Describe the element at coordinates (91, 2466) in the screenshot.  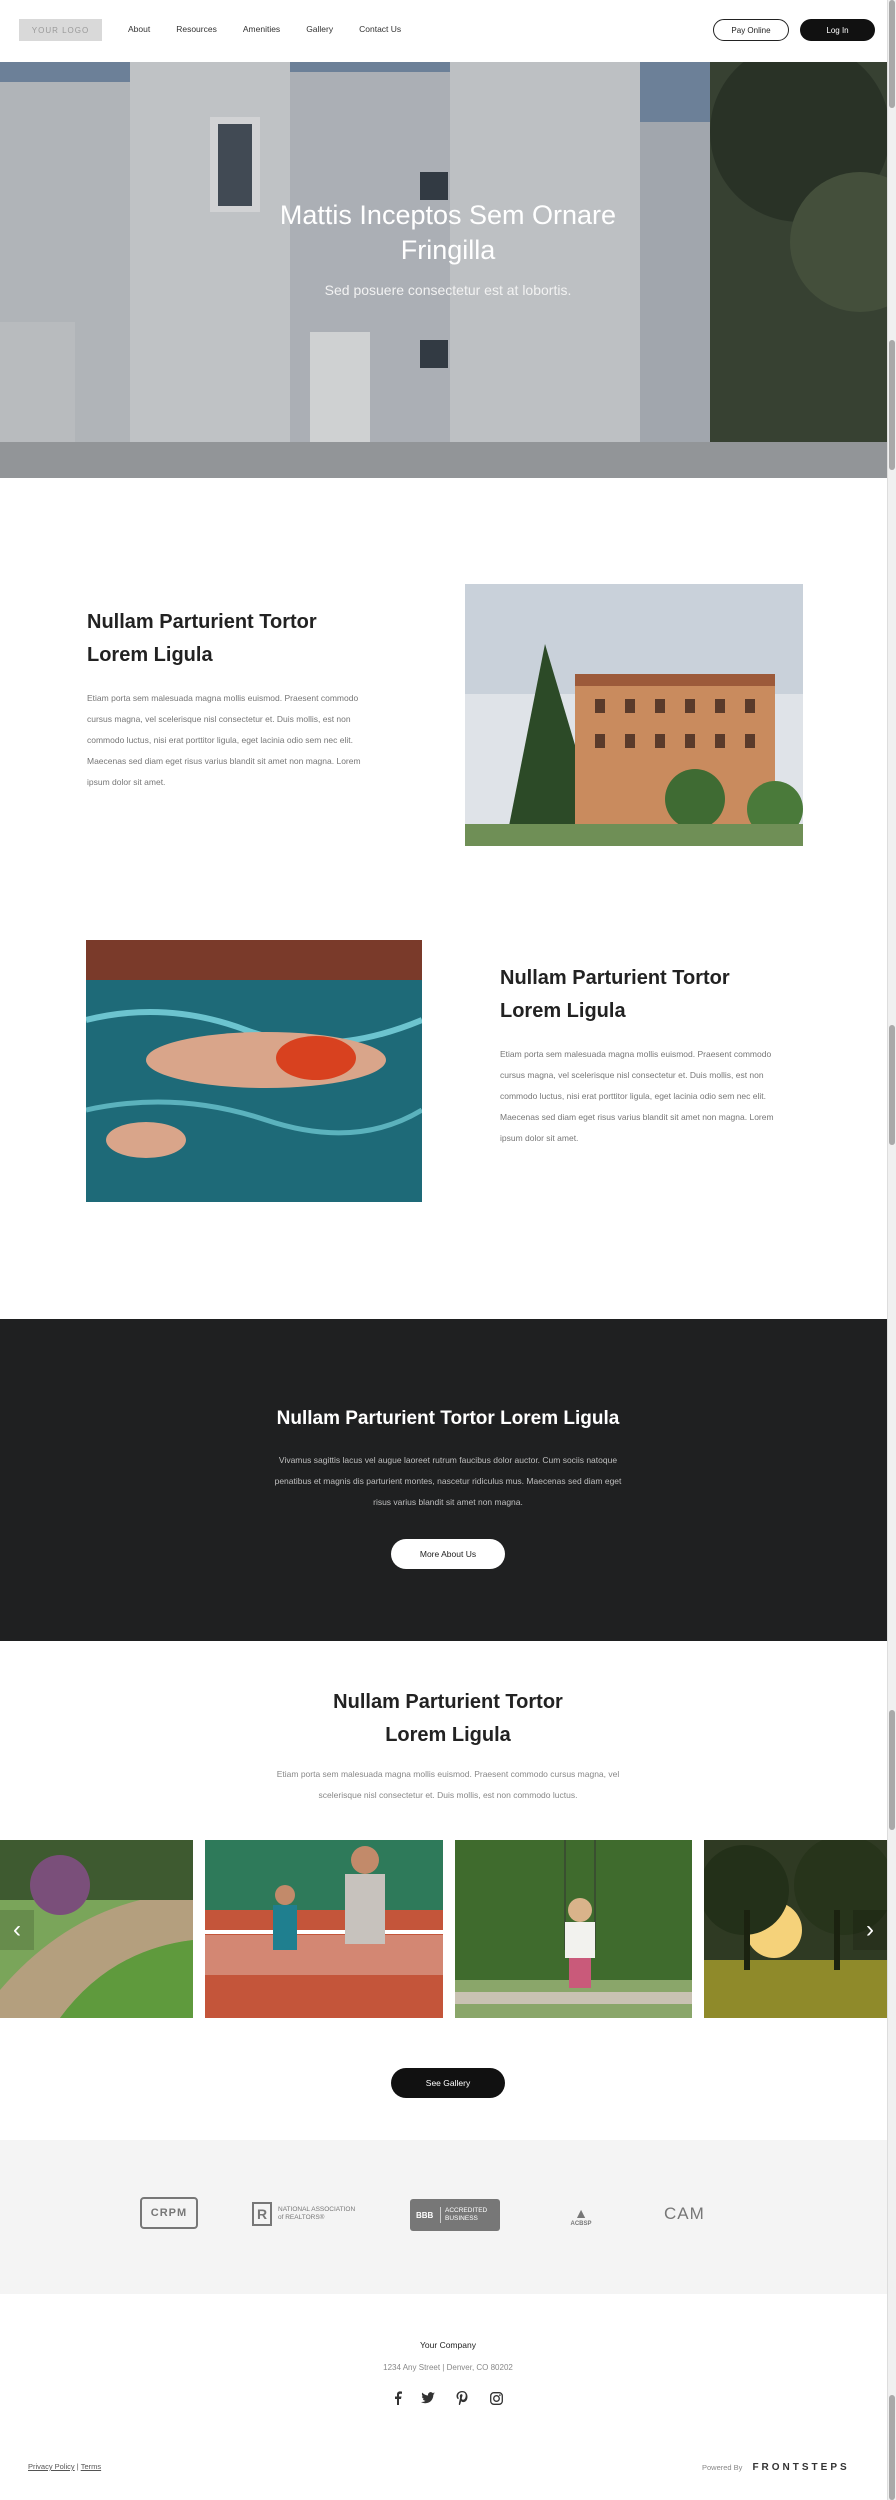
I see `terms-link: Terms` at that location.